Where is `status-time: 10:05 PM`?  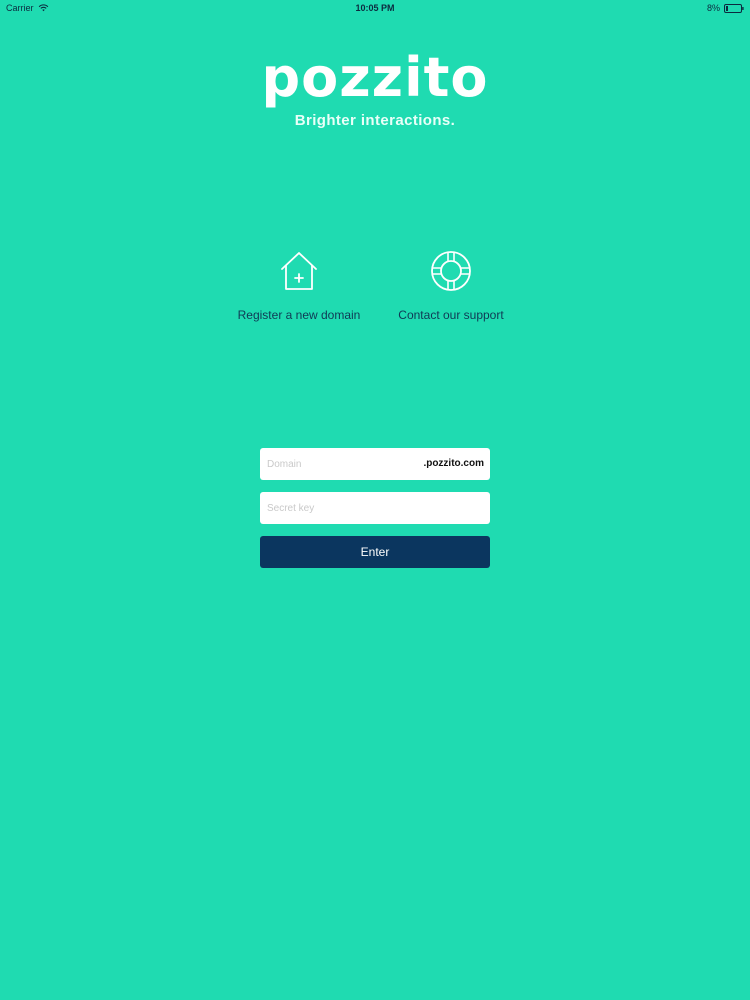
status-time: 10:05 PM is located at coordinates (375, 8).